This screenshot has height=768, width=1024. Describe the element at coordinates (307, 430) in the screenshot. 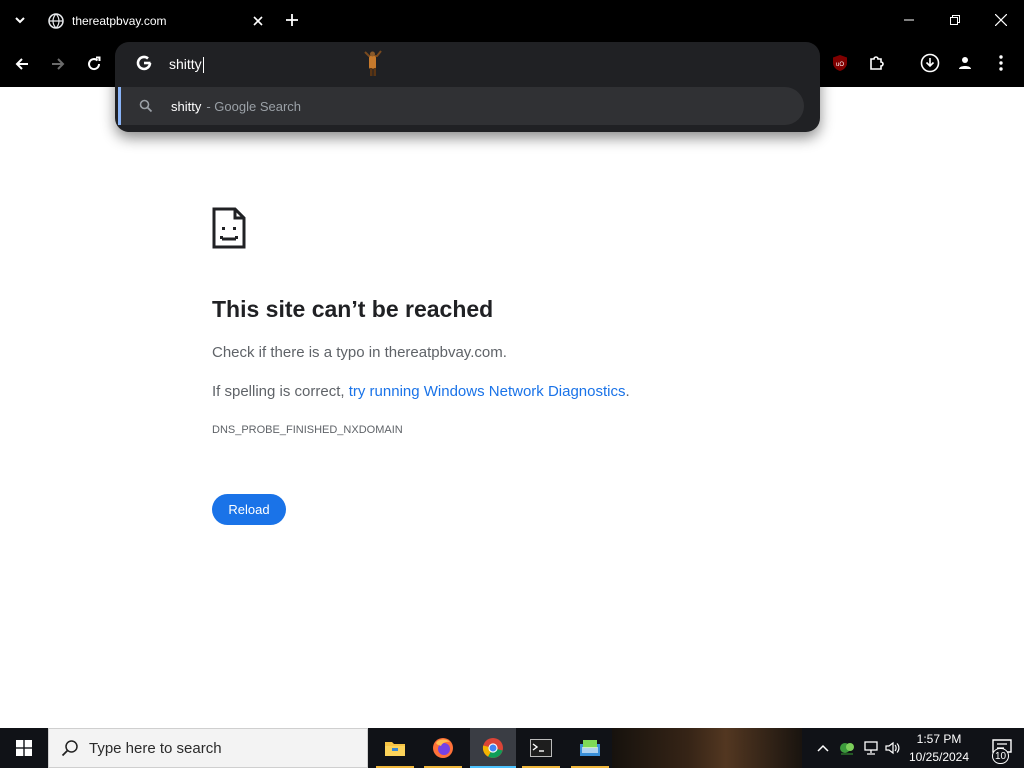

I see `error-code: DNS_PROBE_FINISHED_NXDOMAIN` at that location.